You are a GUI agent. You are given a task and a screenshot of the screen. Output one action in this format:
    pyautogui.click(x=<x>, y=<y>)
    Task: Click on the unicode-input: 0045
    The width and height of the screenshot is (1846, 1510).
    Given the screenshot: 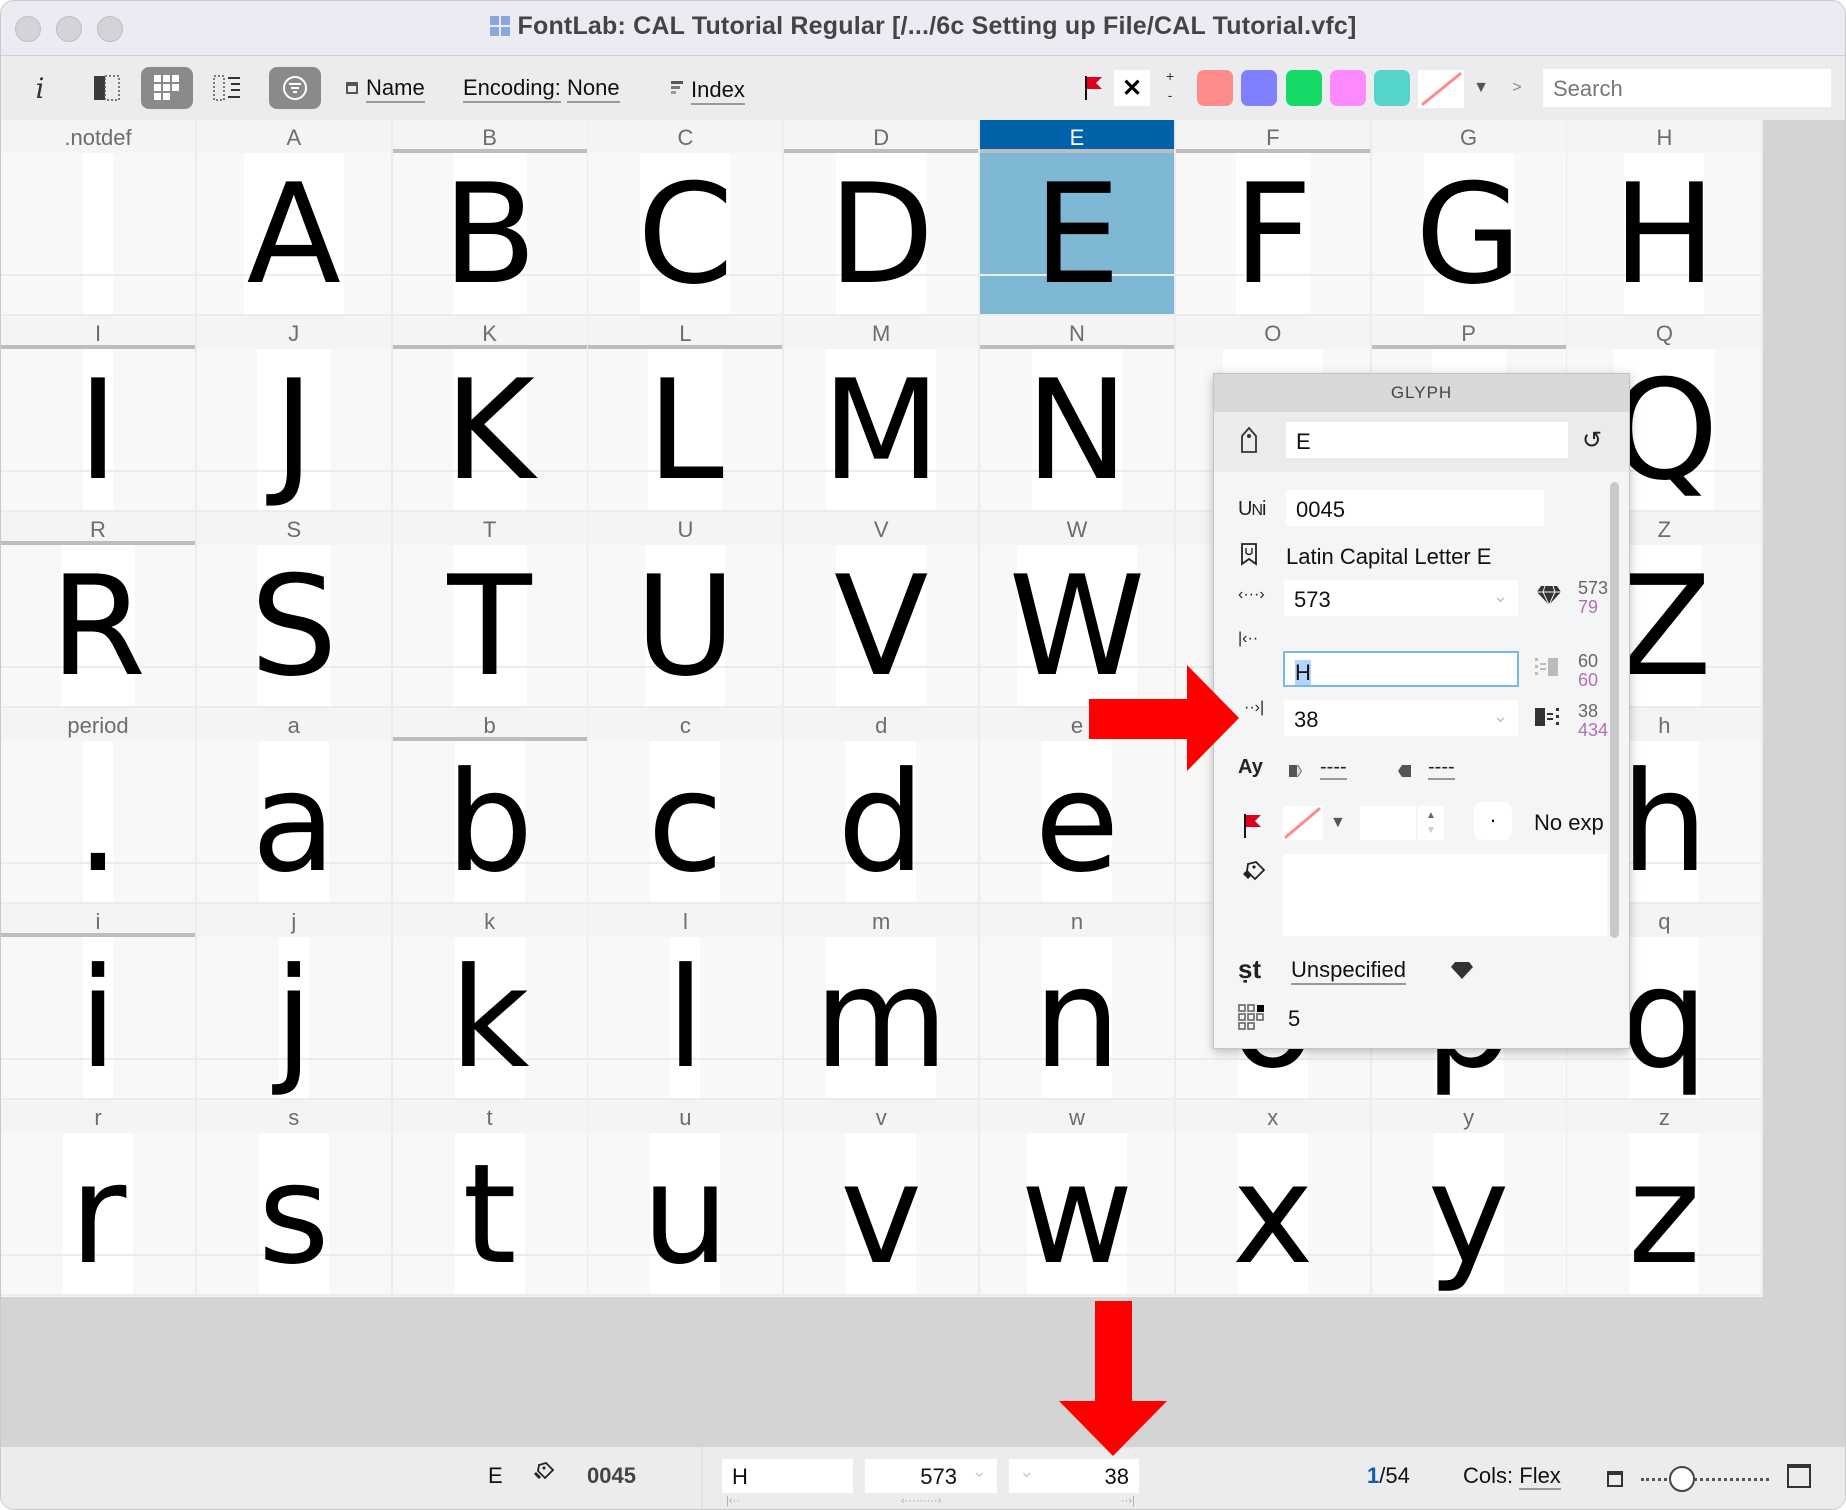 What is the action you would take?
    pyautogui.click(x=1415, y=508)
    